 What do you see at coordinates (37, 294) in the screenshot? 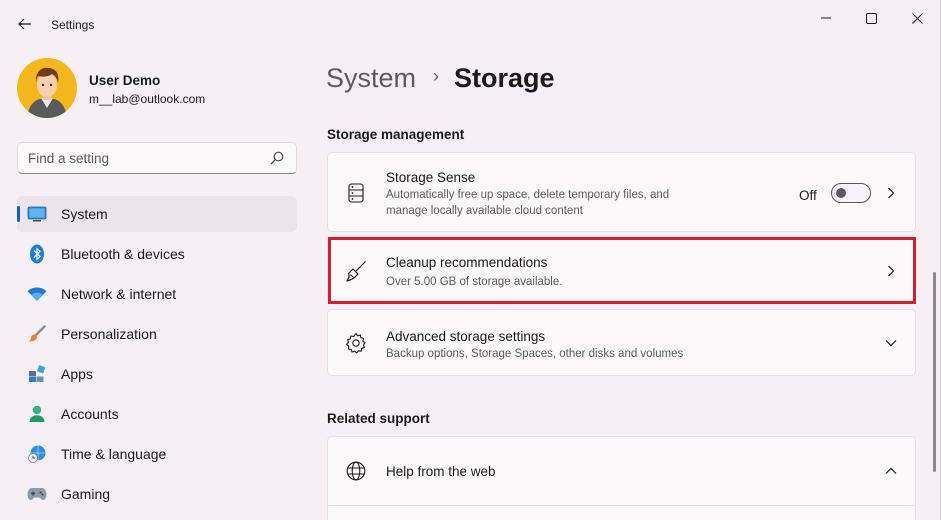
I see `wifi-icon` at bounding box center [37, 294].